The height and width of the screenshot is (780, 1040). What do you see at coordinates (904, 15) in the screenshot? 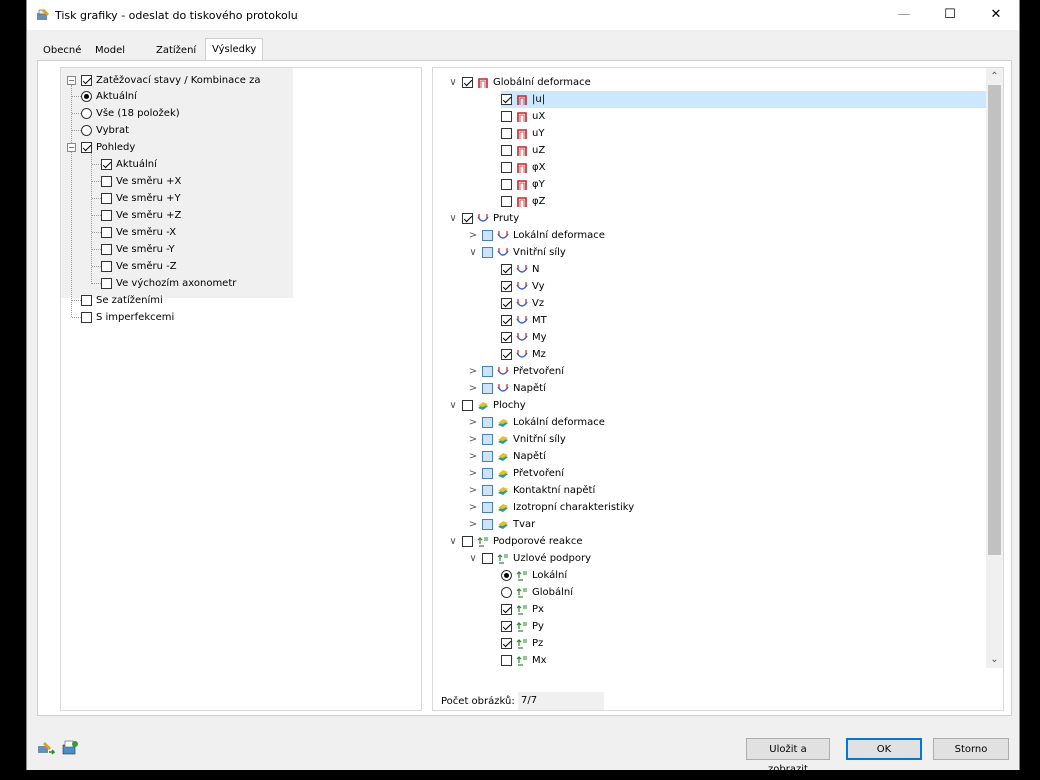
I see `minimize-button: —` at bounding box center [904, 15].